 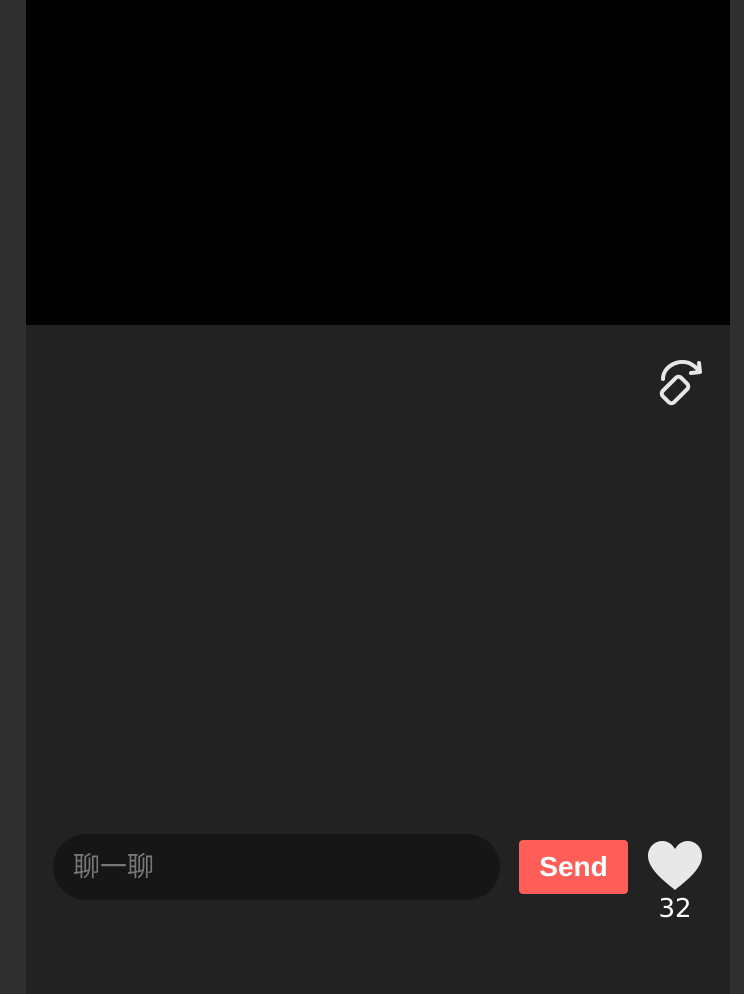 I want to click on bottom-interaction-bar: Send 32, so click(x=378, y=881).